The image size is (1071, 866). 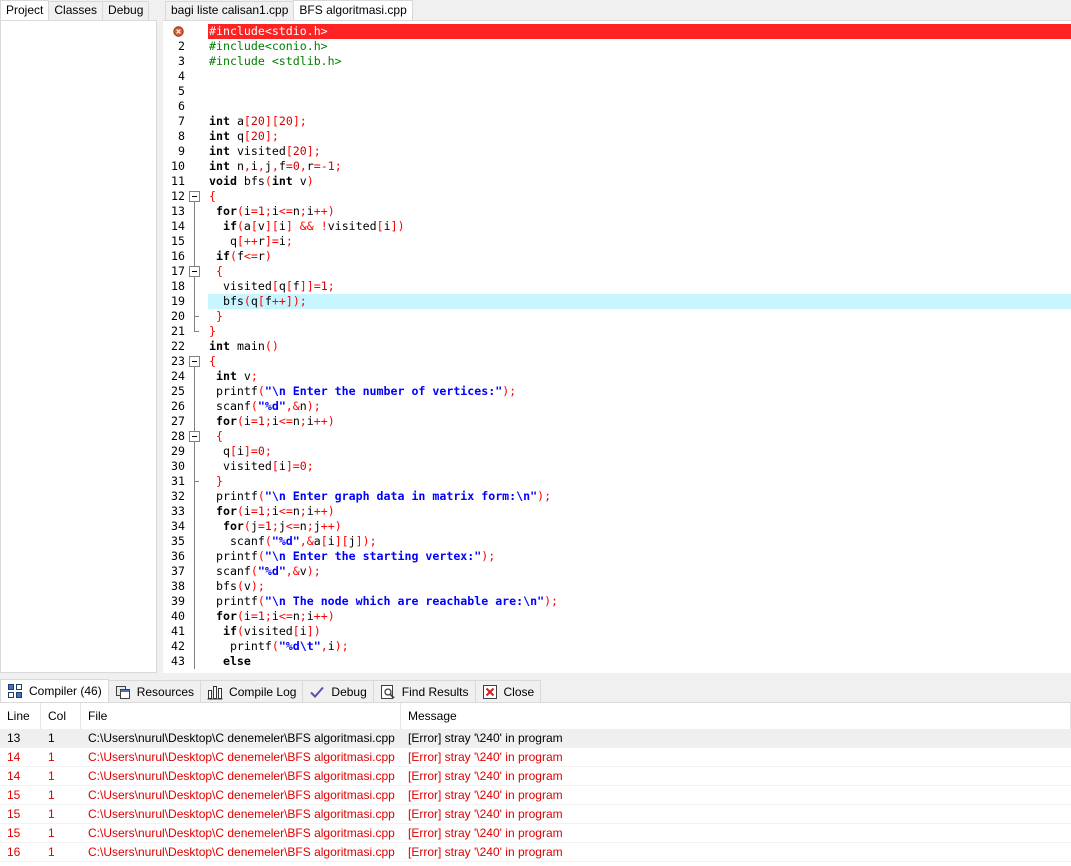 I want to click on project-tree, so click(x=78, y=346).